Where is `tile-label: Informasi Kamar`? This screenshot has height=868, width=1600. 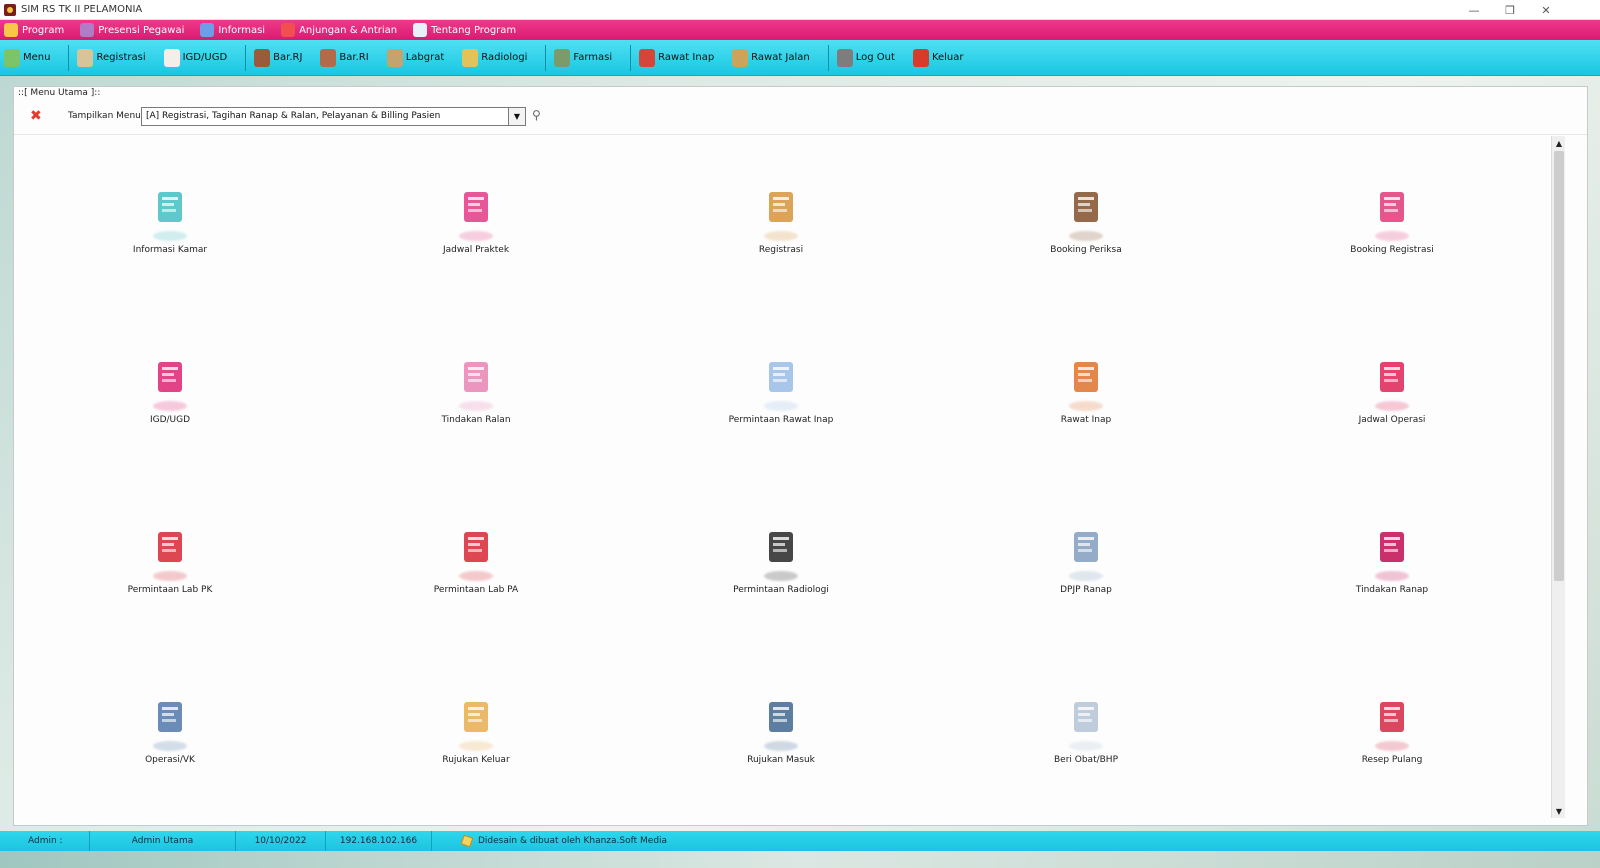
tile-label: Informasi Kamar is located at coordinates (170, 250).